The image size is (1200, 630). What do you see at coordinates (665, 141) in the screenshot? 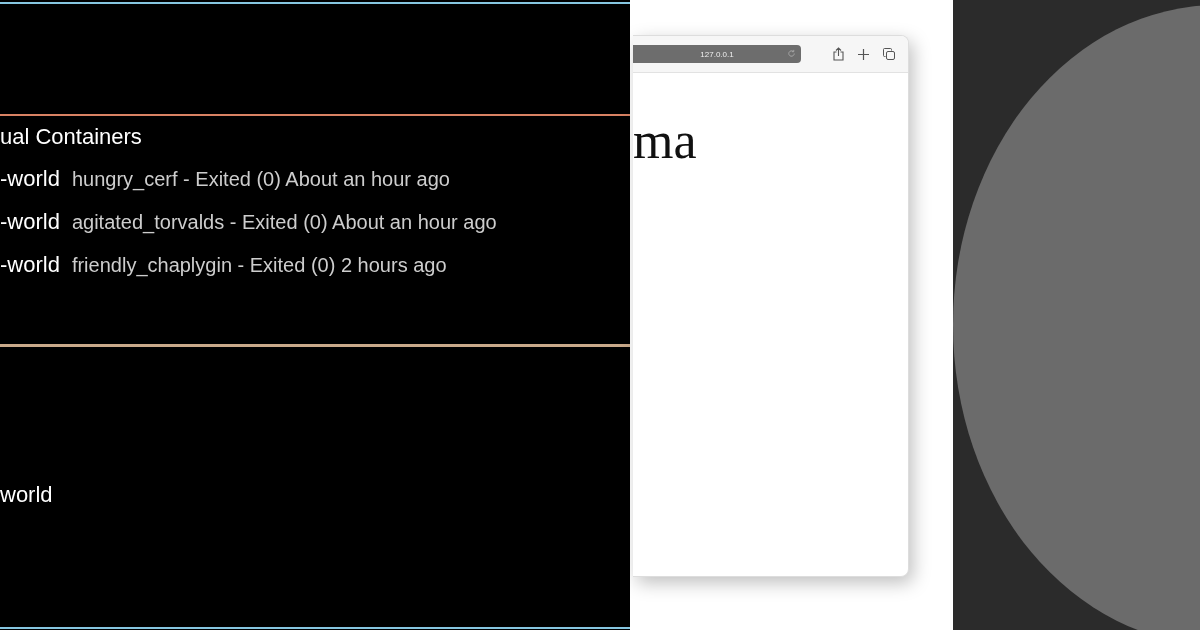
I see `page-heading: ma` at bounding box center [665, 141].